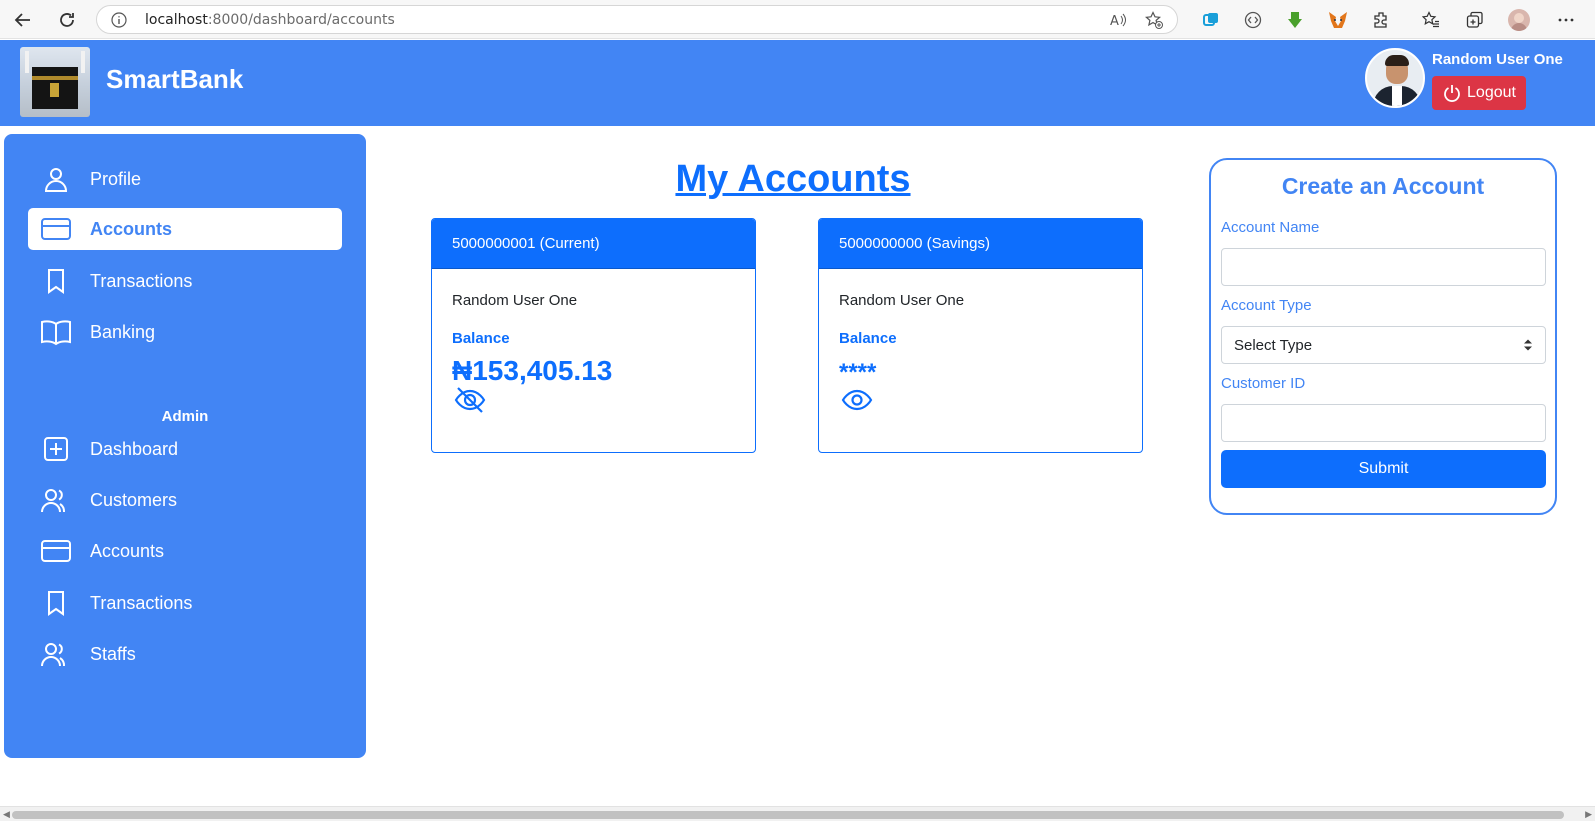 This screenshot has height=821, width=1595. Describe the element at coordinates (185, 551) in the screenshot. I see `sidebar-item-admin-accounts: Accounts` at that location.